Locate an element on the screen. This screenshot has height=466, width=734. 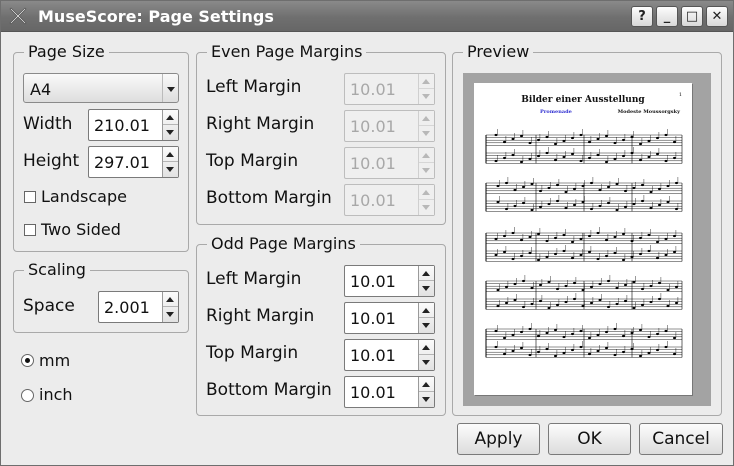
odd-left-down-arrow-icon is located at coordinates (426, 288).